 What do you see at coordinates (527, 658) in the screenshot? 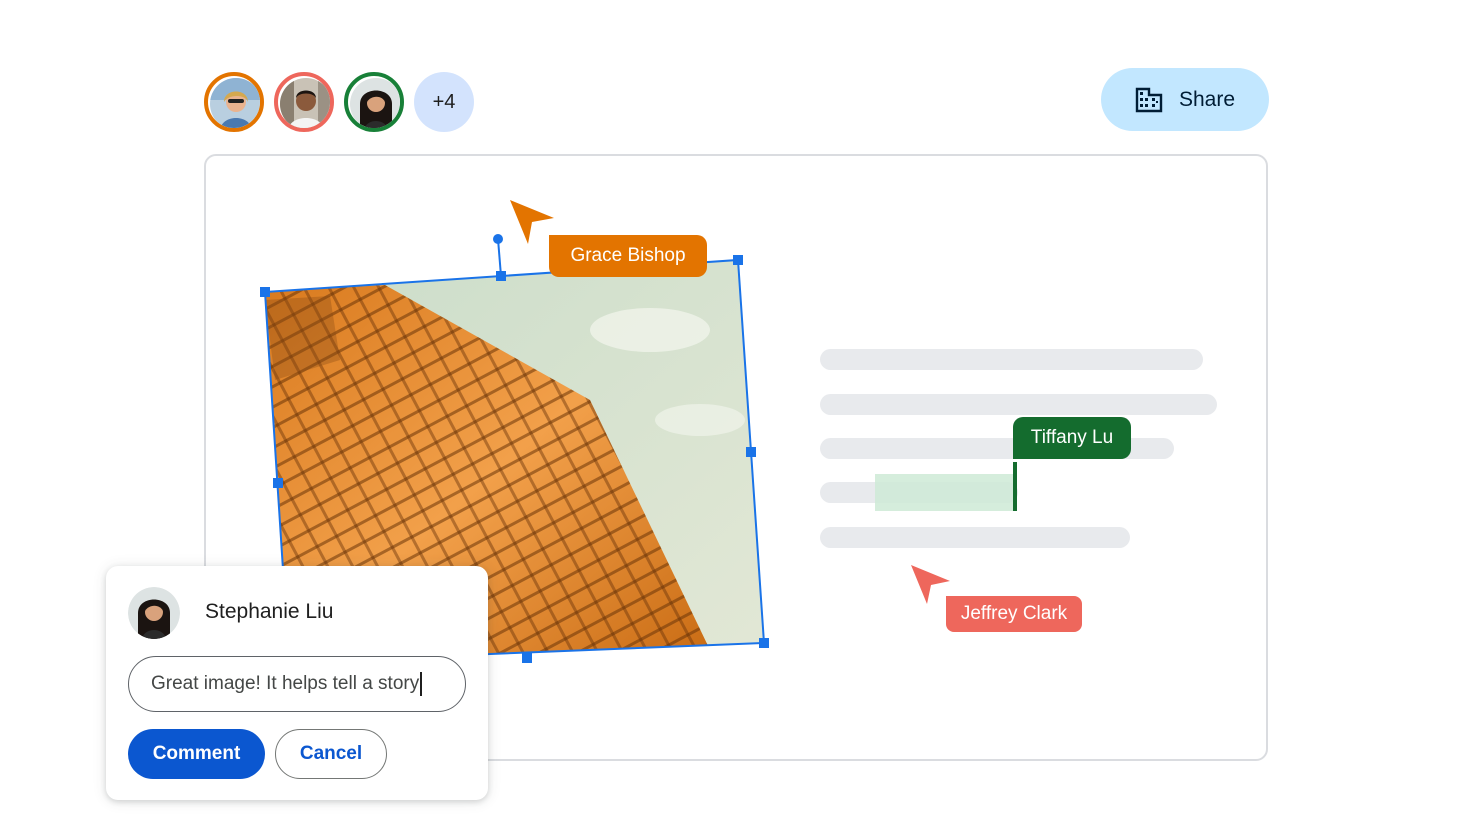
I see `resize-handle-bottom` at bounding box center [527, 658].